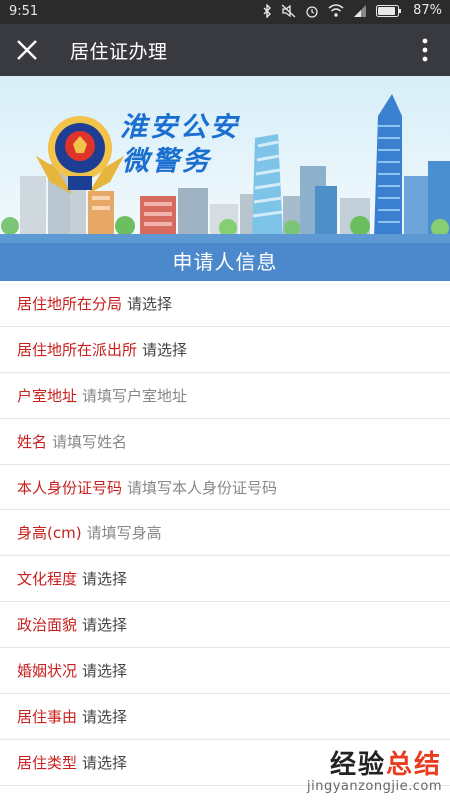  I want to click on form-row-district: 居住地所在分局 请选择, so click(225, 304).